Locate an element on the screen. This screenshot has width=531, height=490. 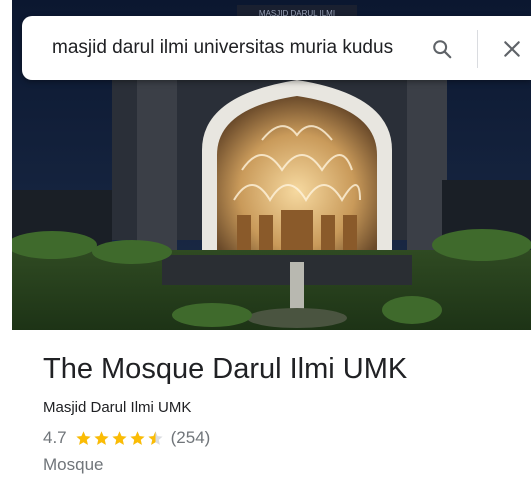
search-box is located at coordinates (276, 48).